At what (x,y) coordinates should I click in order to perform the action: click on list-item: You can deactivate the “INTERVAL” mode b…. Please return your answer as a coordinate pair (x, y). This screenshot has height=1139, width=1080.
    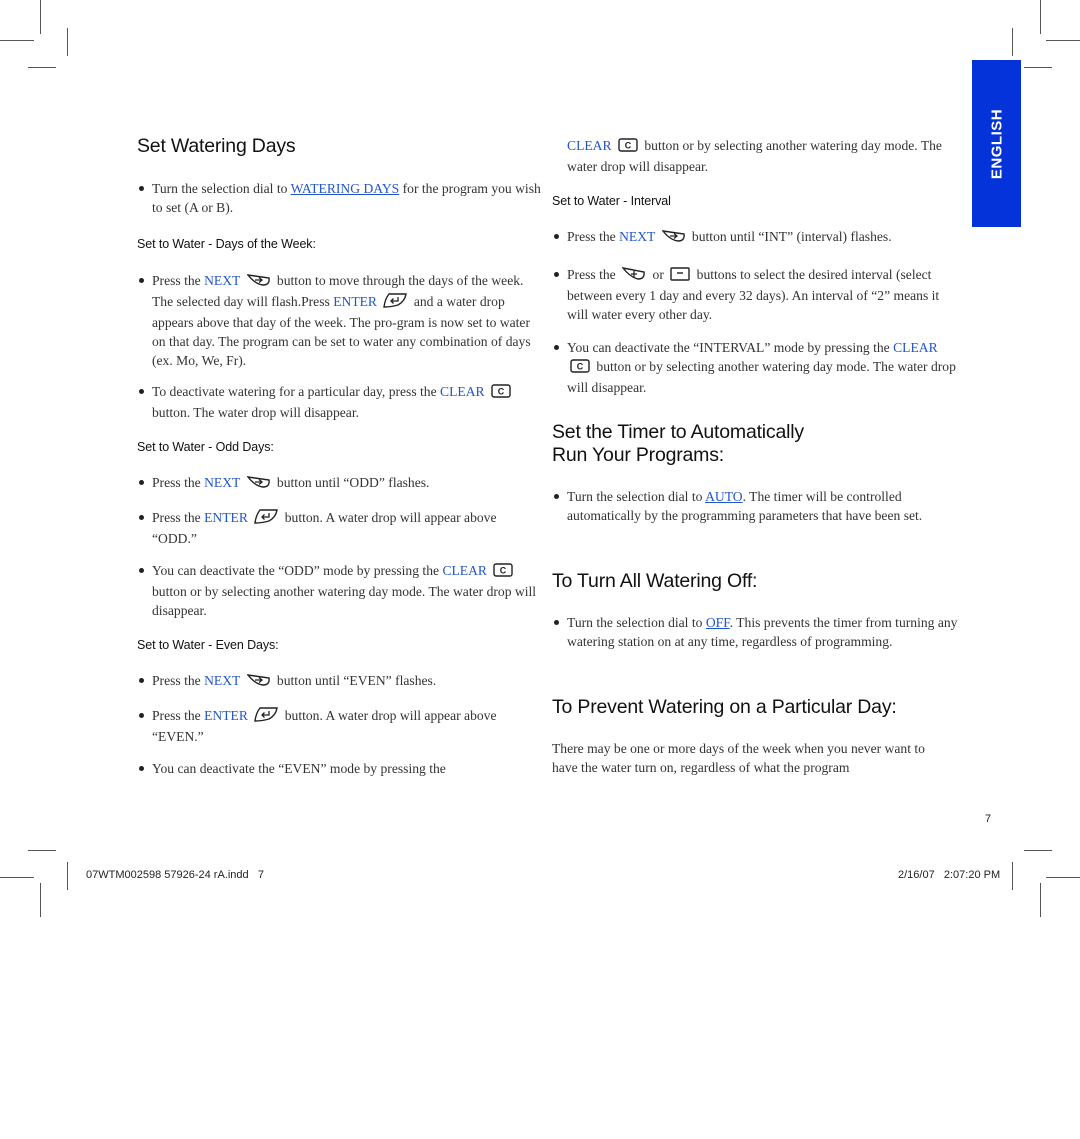
    Looking at the image, I should click on (757, 367).